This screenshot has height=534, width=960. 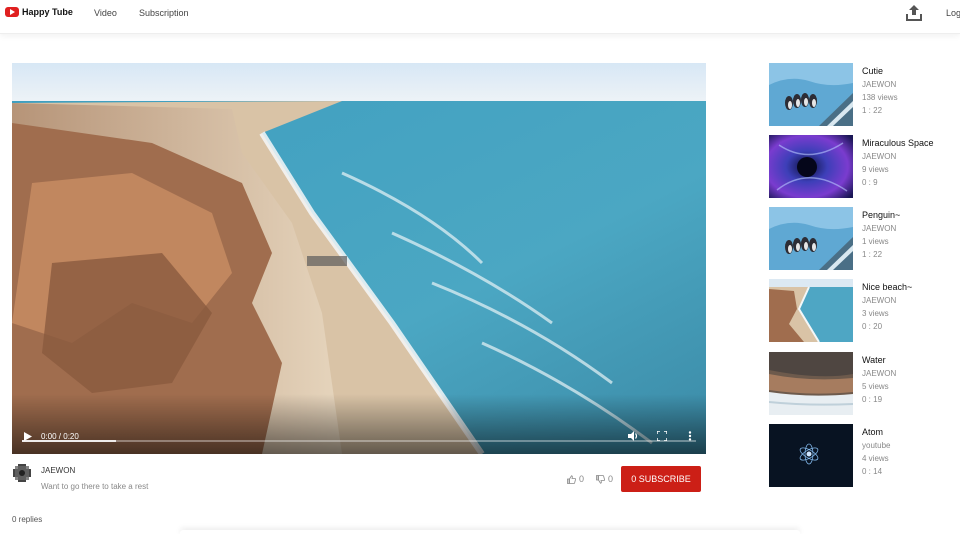 I want to click on dislike-count: 0, so click(x=611, y=479).